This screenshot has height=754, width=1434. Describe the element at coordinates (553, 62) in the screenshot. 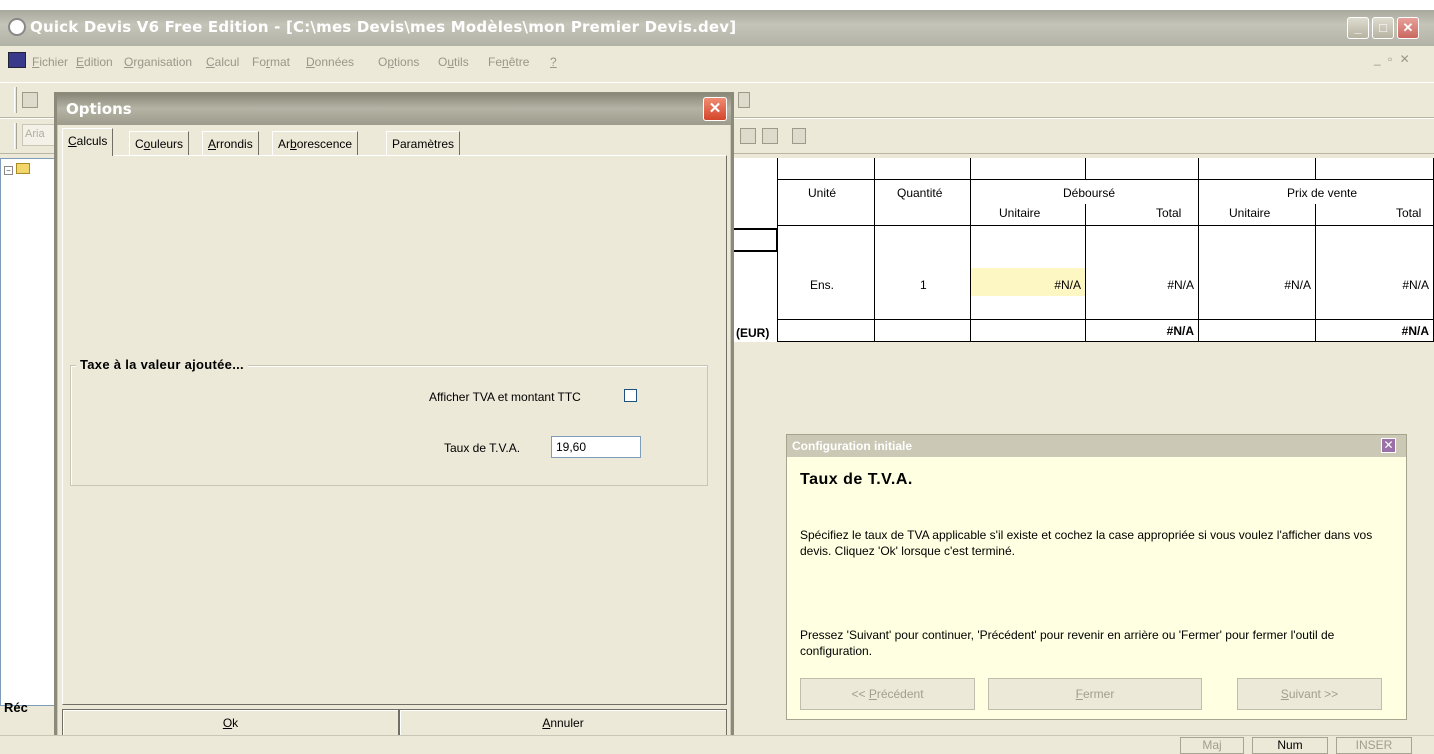

I see `menu-help: ?` at that location.